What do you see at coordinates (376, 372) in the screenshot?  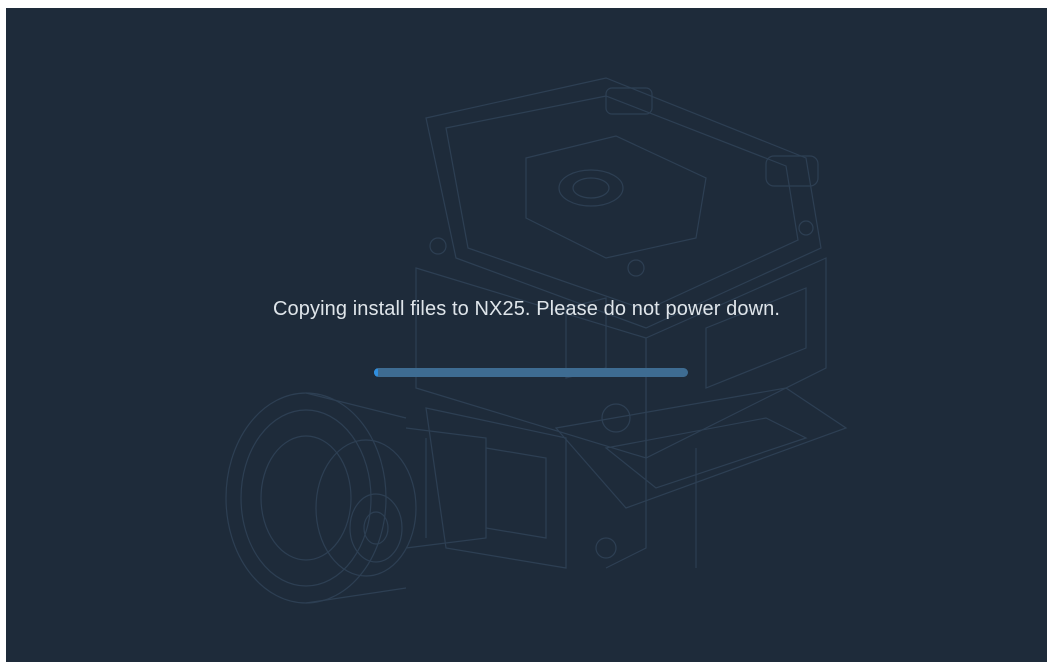 I see `install-progress-fill` at bounding box center [376, 372].